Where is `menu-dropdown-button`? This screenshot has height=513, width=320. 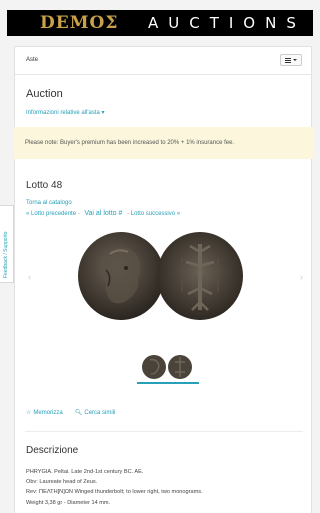 menu-dropdown-button is located at coordinates (291, 60).